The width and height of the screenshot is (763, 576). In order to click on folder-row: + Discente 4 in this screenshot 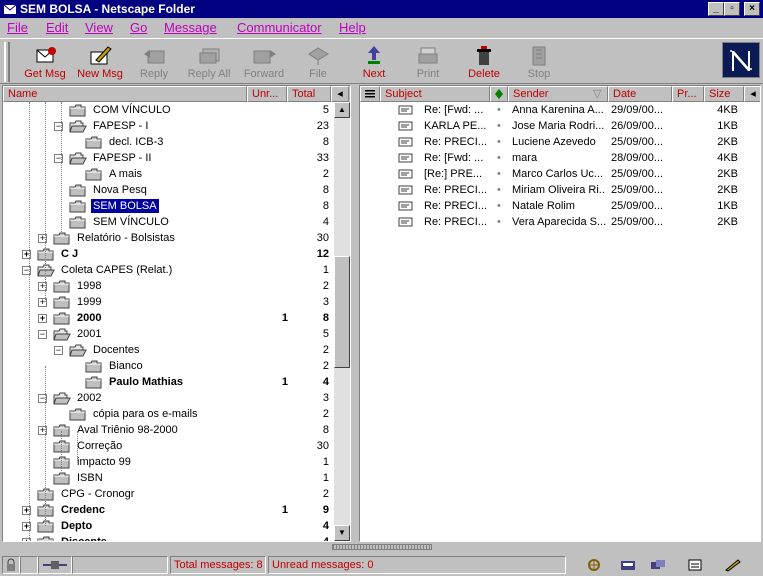, I will do `click(168, 537)`.